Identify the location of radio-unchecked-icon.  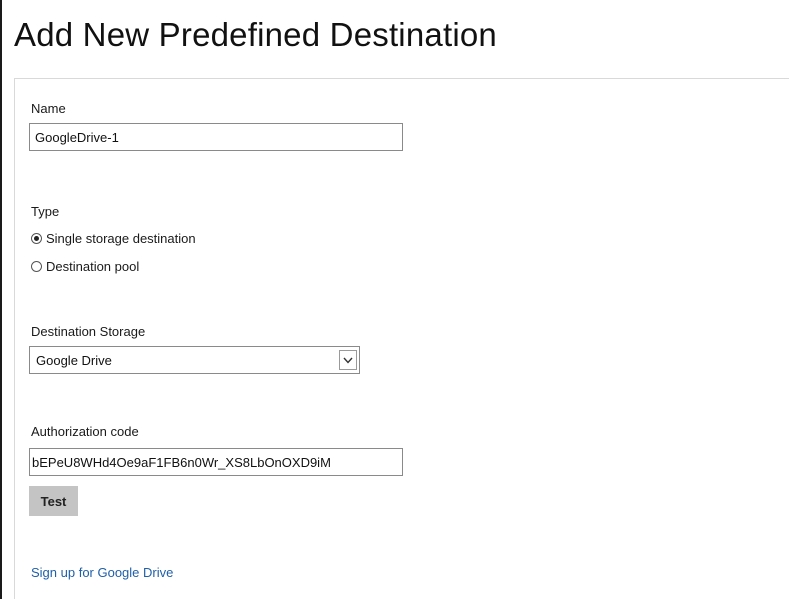
(36, 266).